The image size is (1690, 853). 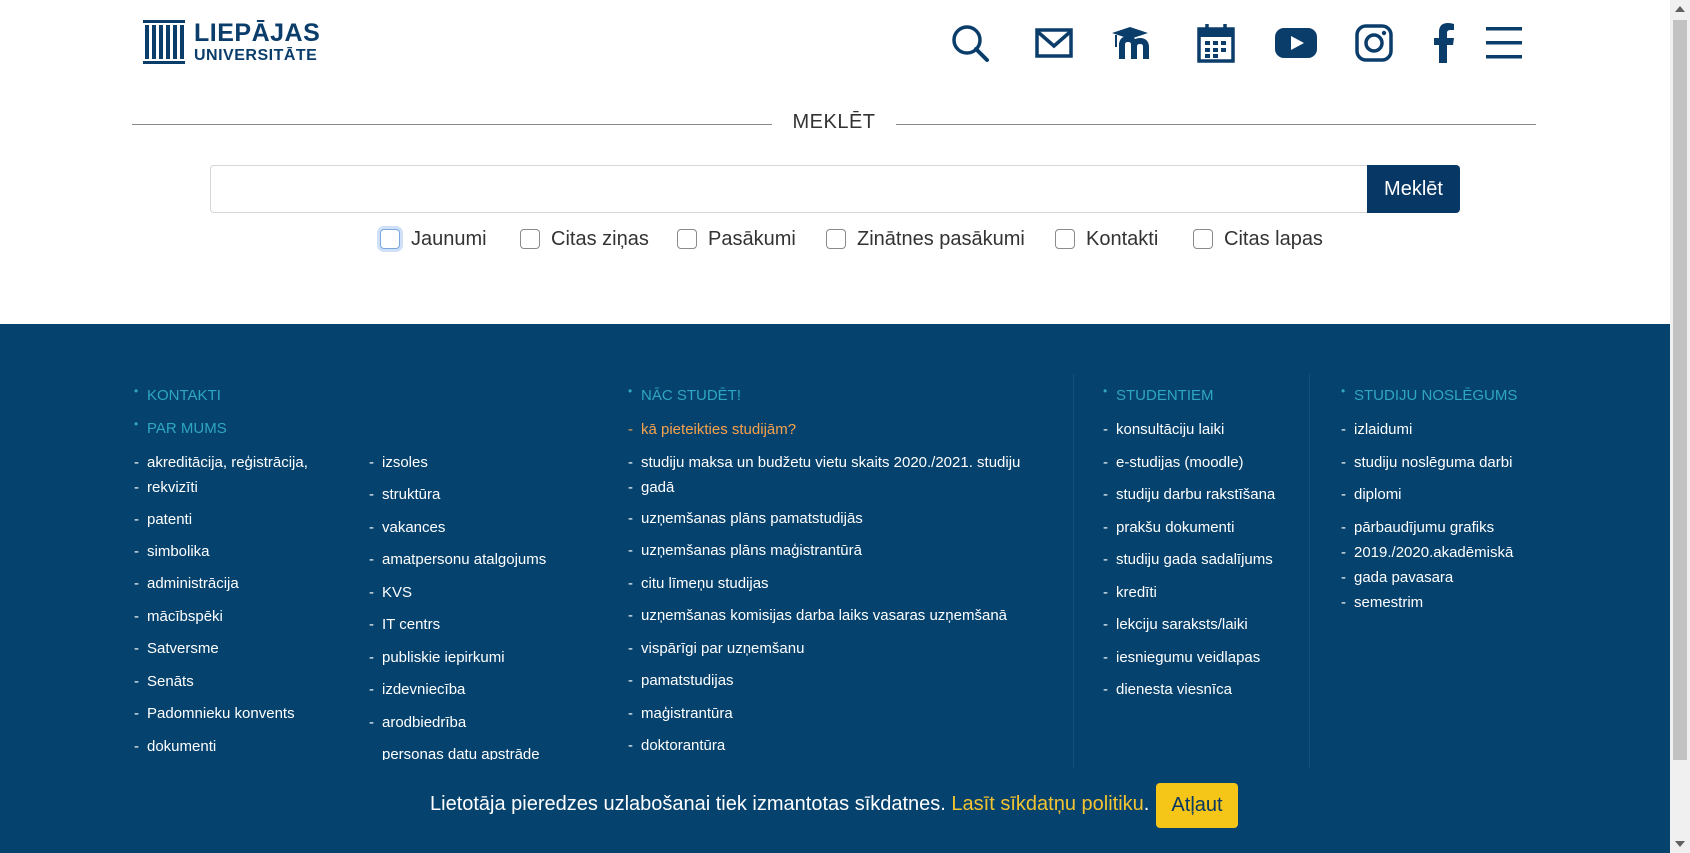 What do you see at coordinates (970, 43) in the screenshot?
I see `search-icon` at bounding box center [970, 43].